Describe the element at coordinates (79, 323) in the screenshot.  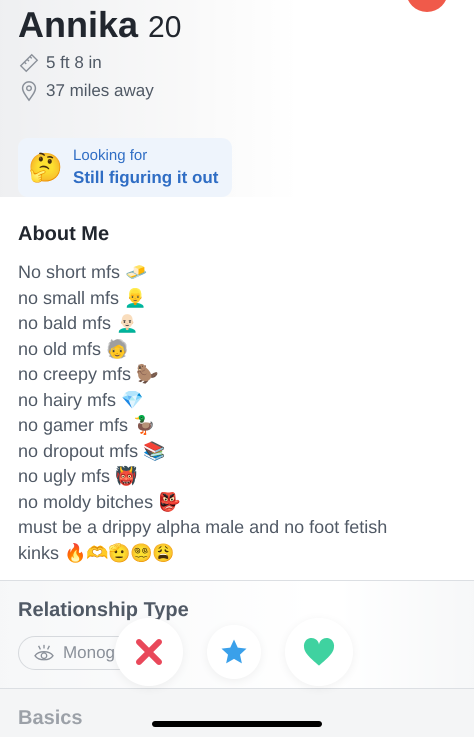
I see `bio-line: no bald mfs 👨🏻‍🦲` at that location.